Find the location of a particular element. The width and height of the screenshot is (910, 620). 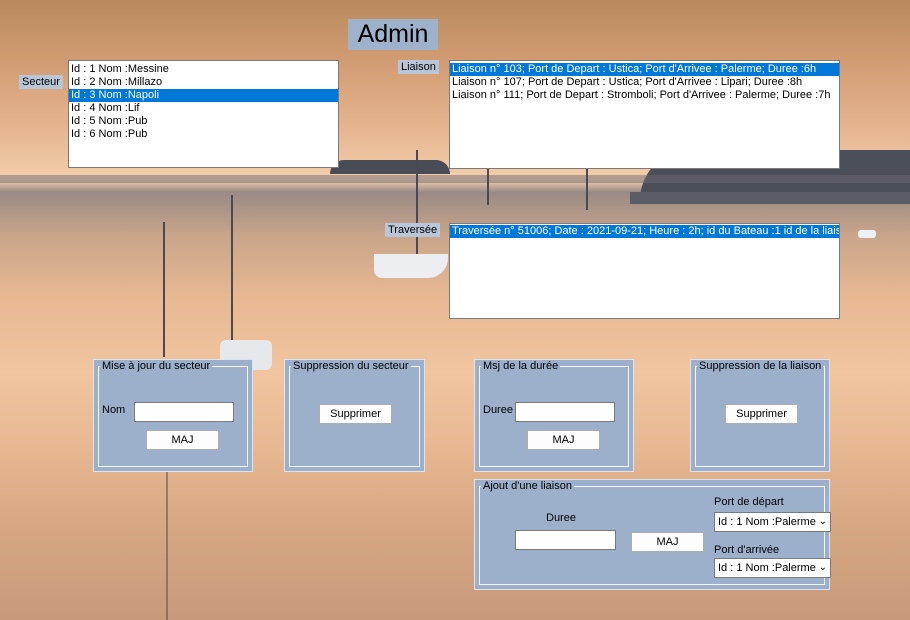

port-arrivee-label: Port d'arrivée is located at coordinates (747, 550).